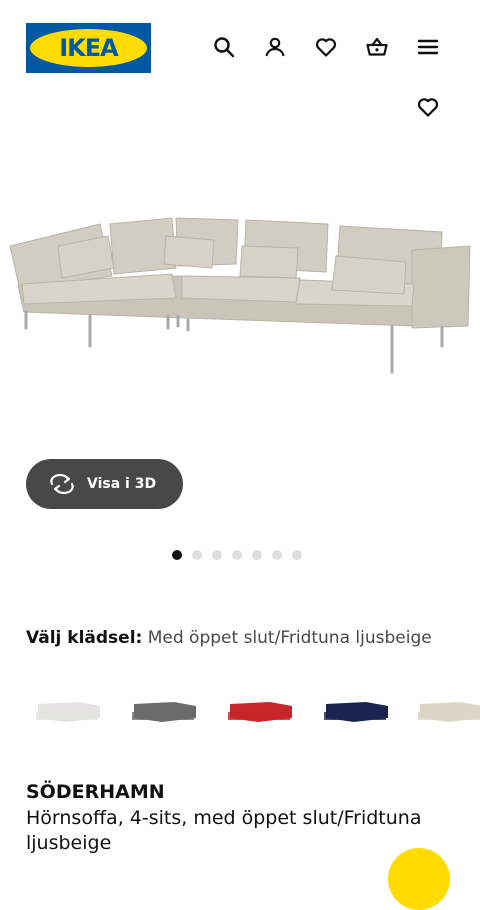 This screenshot has width=480, height=910. I want to click on add-to-favourites-icon, so click(428, 107).